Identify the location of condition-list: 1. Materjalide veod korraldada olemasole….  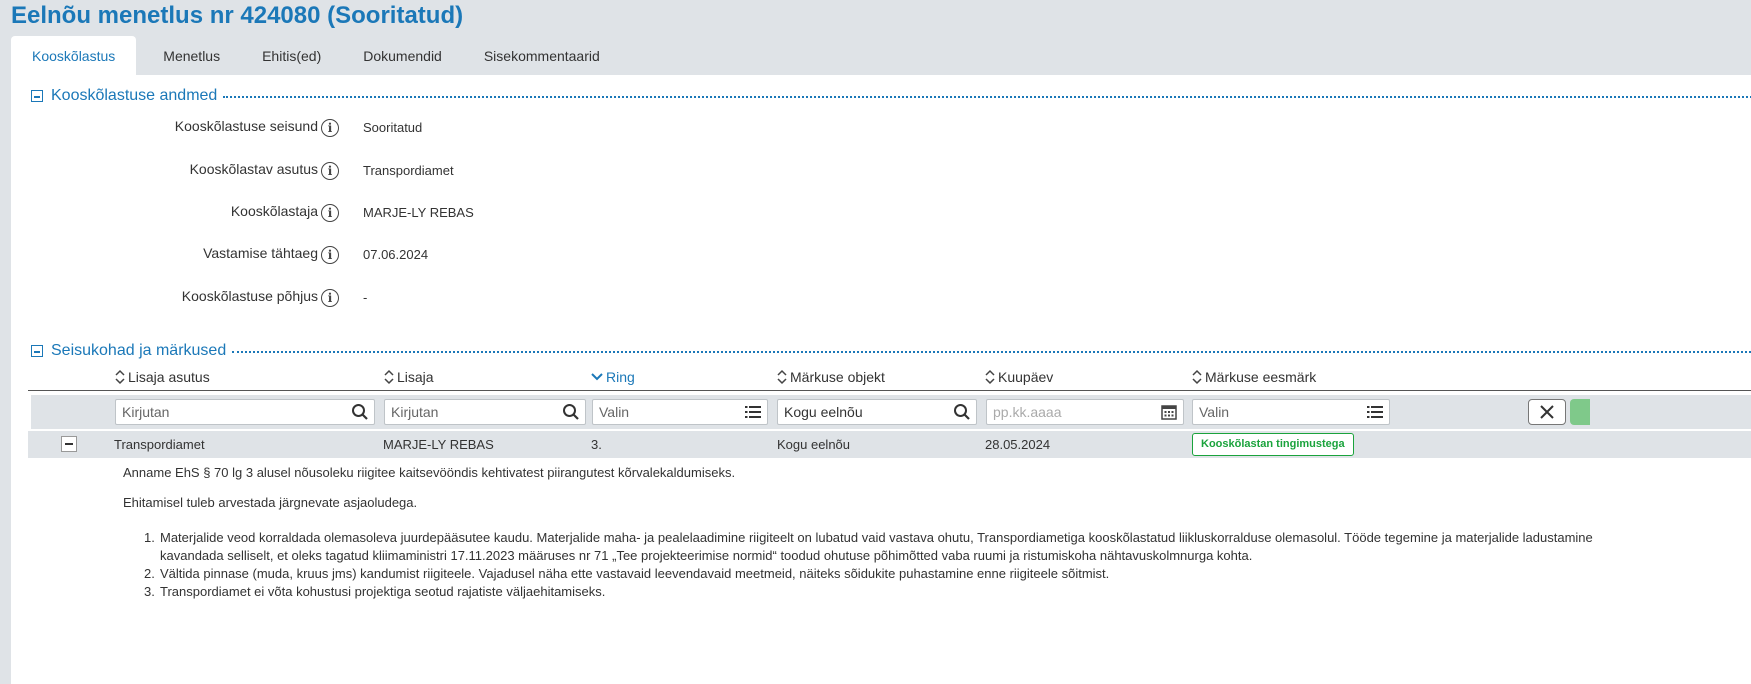
(947, 565).